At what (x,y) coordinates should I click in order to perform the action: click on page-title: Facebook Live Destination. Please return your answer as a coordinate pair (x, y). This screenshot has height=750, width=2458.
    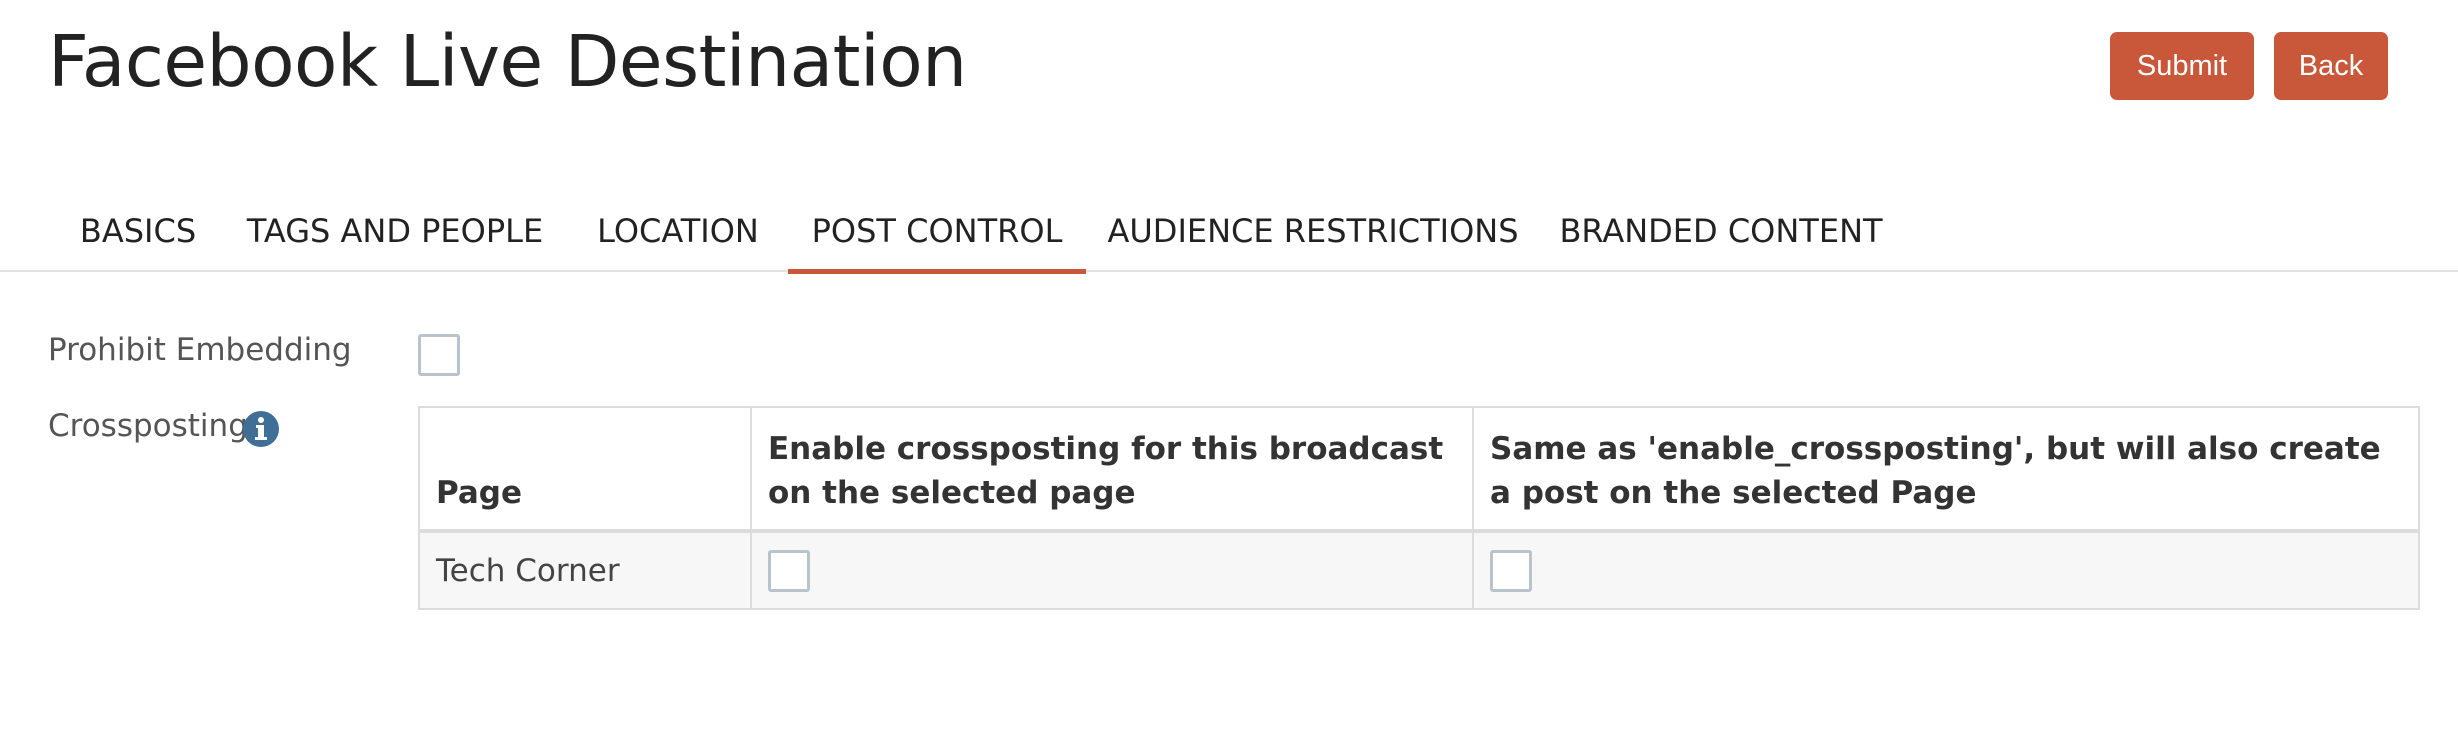
    Looking at the image, I should click on (507, 61).